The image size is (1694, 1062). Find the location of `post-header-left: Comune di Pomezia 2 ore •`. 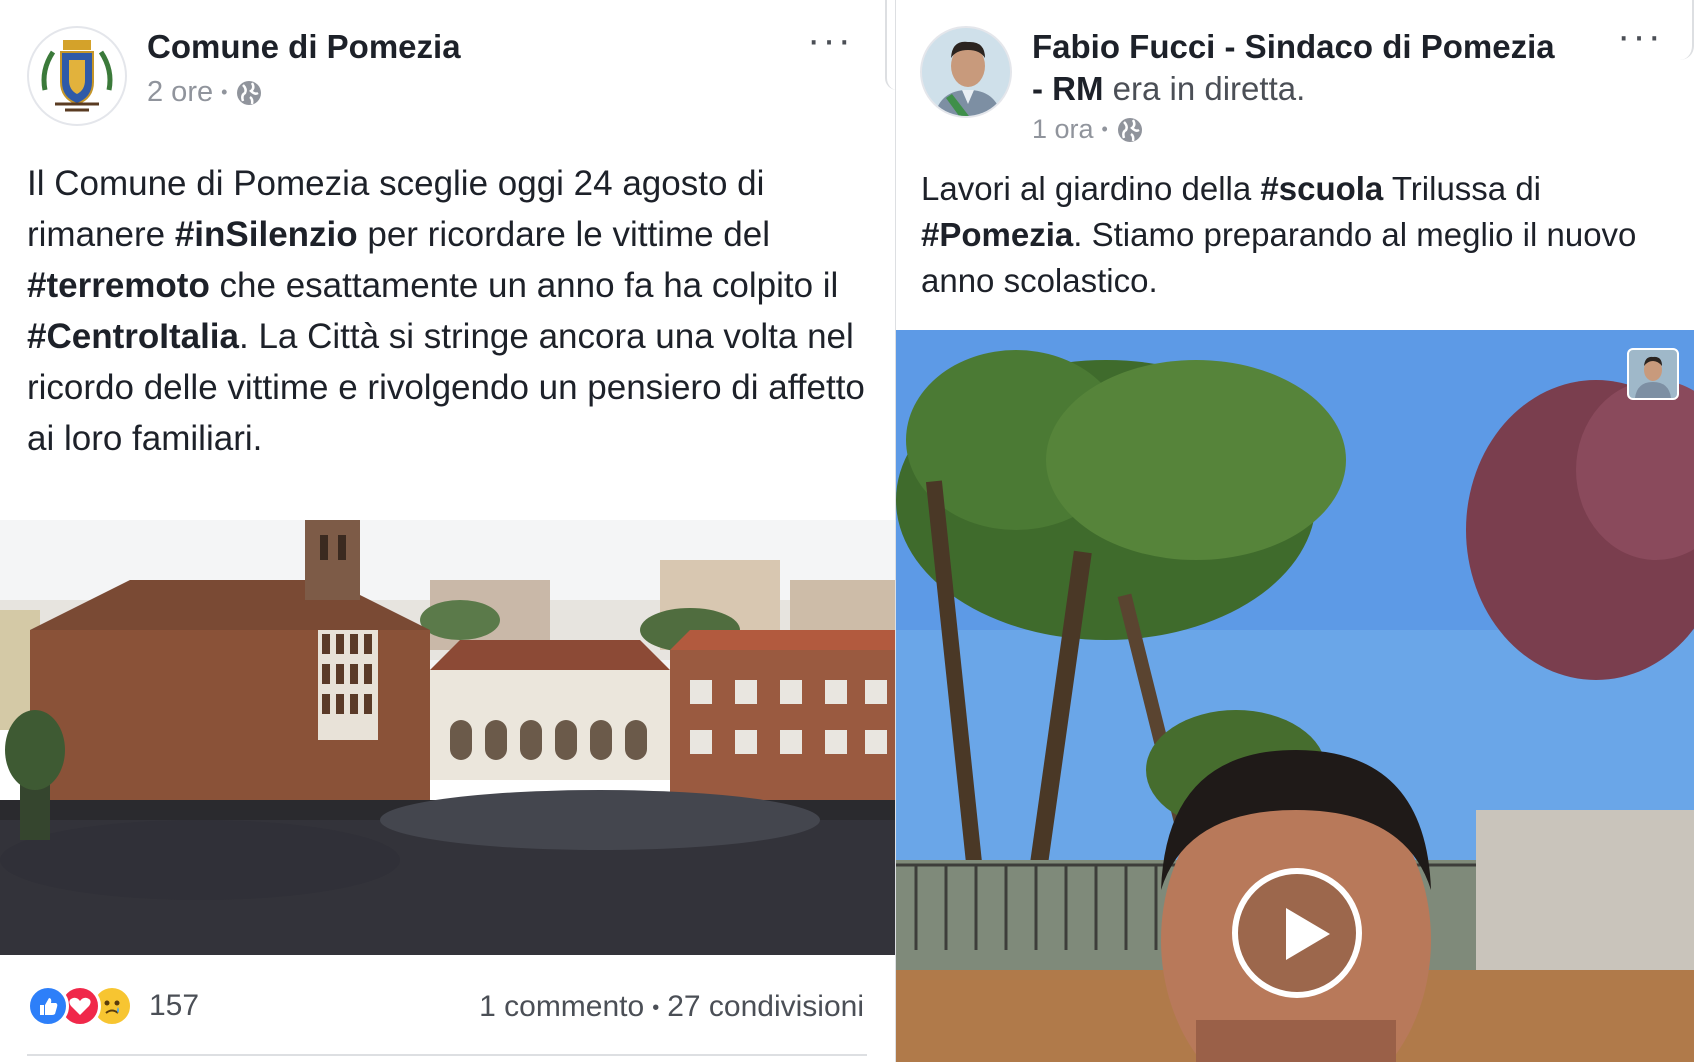

post-header-left: Comune di Pomezia 2 ore • is located at coordinates (244, 76).